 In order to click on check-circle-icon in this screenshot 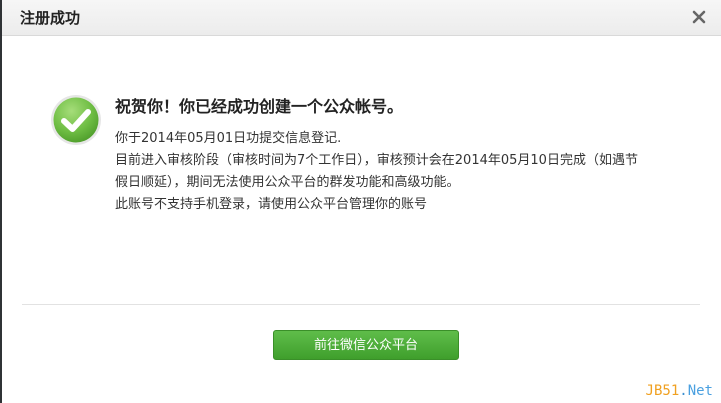, I will do `click(76, 120)`.